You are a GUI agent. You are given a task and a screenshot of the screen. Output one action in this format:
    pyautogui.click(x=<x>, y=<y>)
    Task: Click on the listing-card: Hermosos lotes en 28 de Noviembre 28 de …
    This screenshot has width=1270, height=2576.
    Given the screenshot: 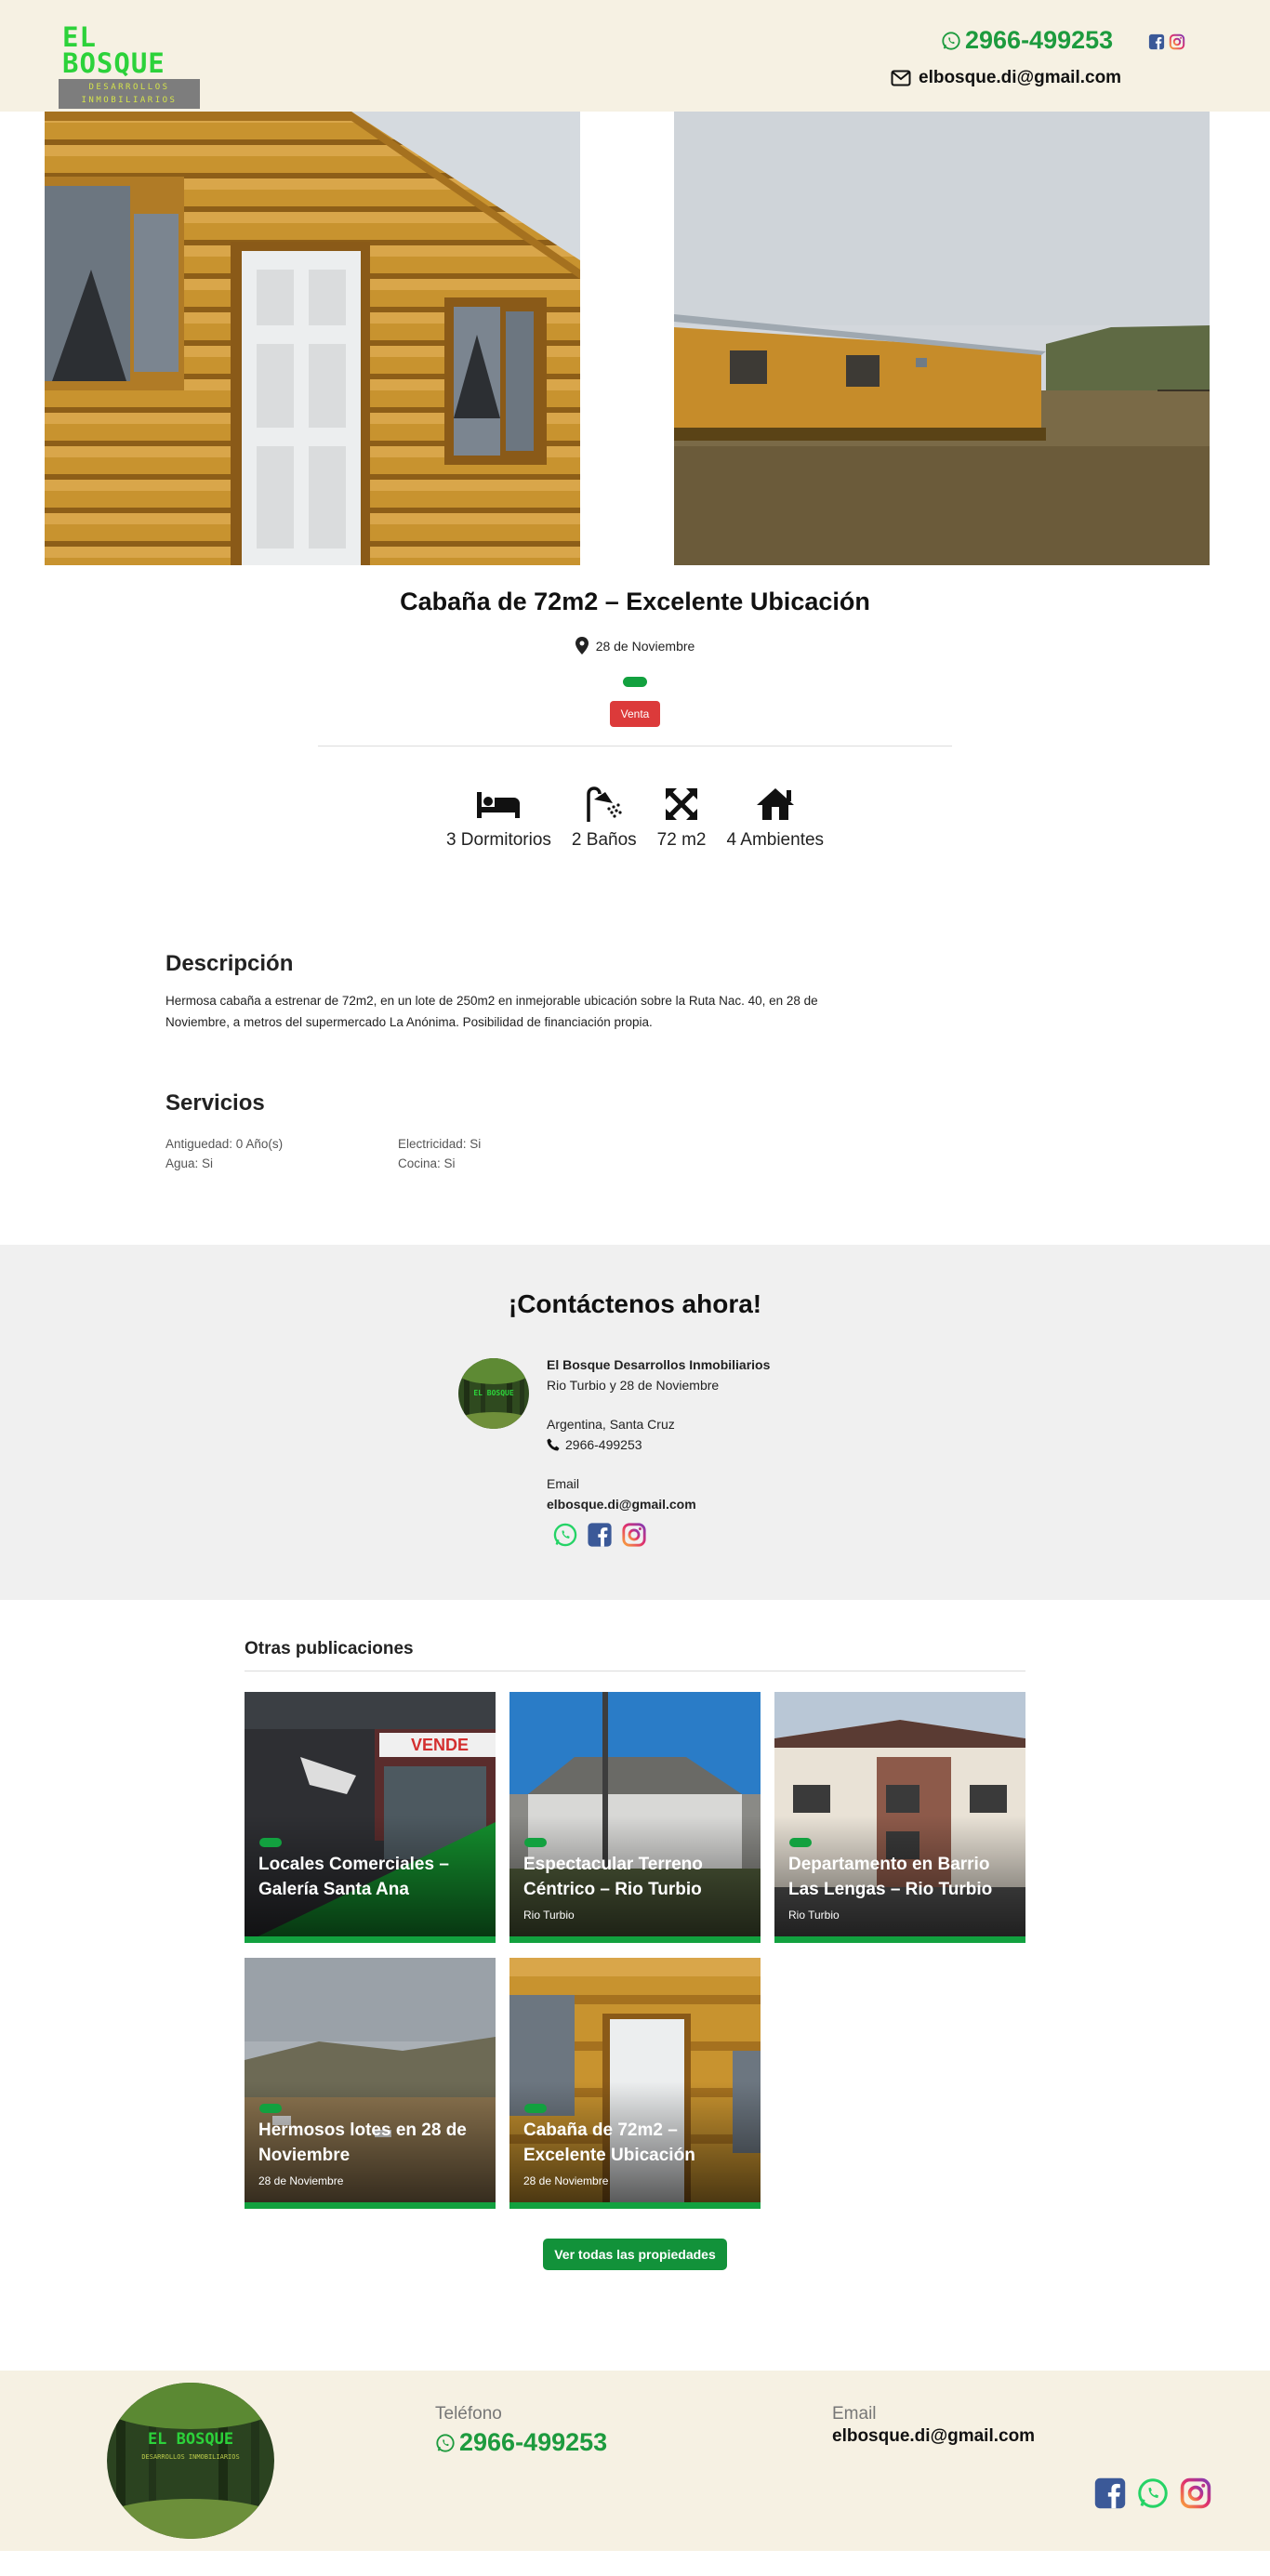 What is the action you would take?
    pyautogui.click(x=370, y=2083)
    